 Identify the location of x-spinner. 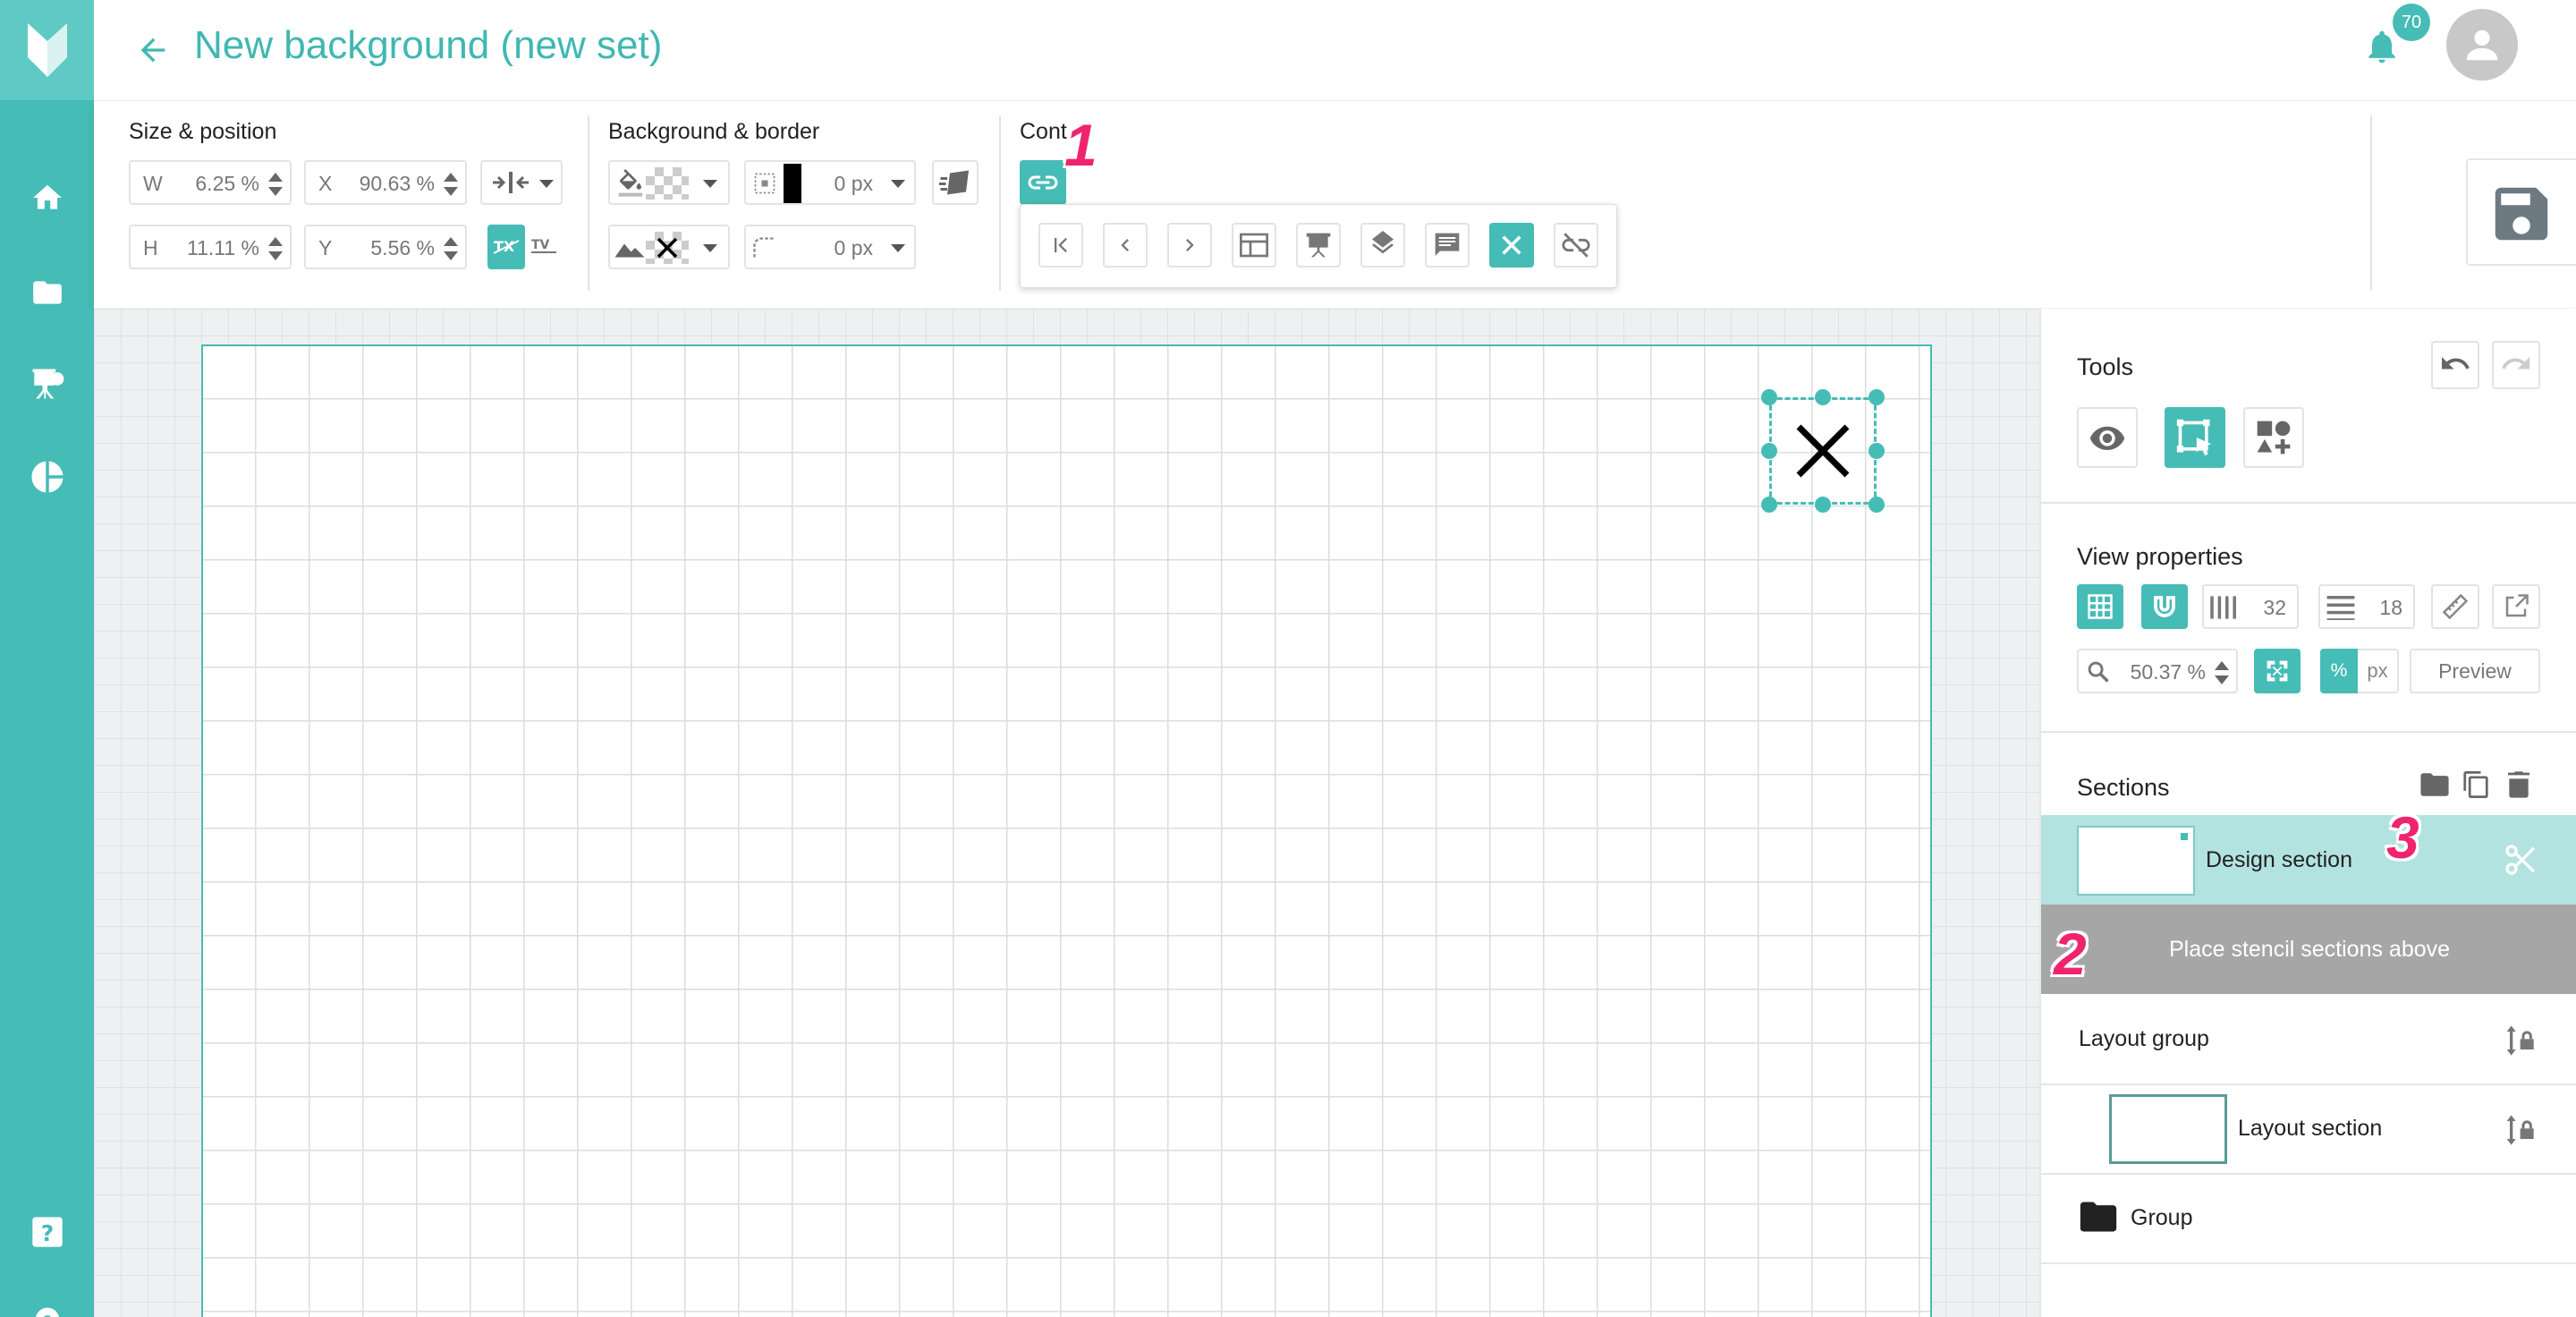
(451, 184).